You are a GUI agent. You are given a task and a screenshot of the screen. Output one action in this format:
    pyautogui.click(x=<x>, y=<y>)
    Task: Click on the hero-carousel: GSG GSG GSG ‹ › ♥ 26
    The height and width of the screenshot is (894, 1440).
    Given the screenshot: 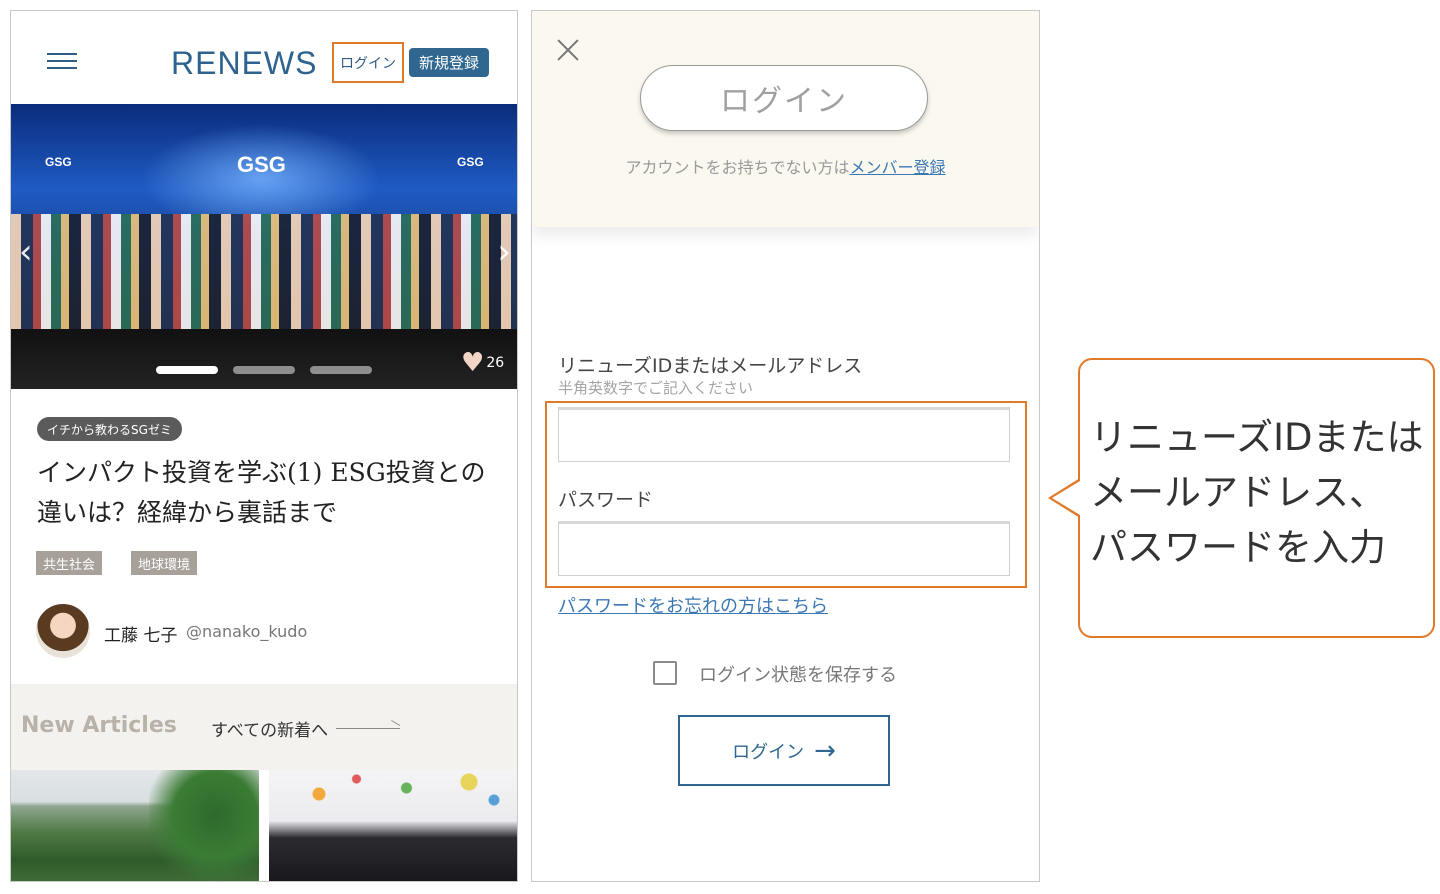 What is the action you would take?
    pyautogui.click(x=264, y=246)
    